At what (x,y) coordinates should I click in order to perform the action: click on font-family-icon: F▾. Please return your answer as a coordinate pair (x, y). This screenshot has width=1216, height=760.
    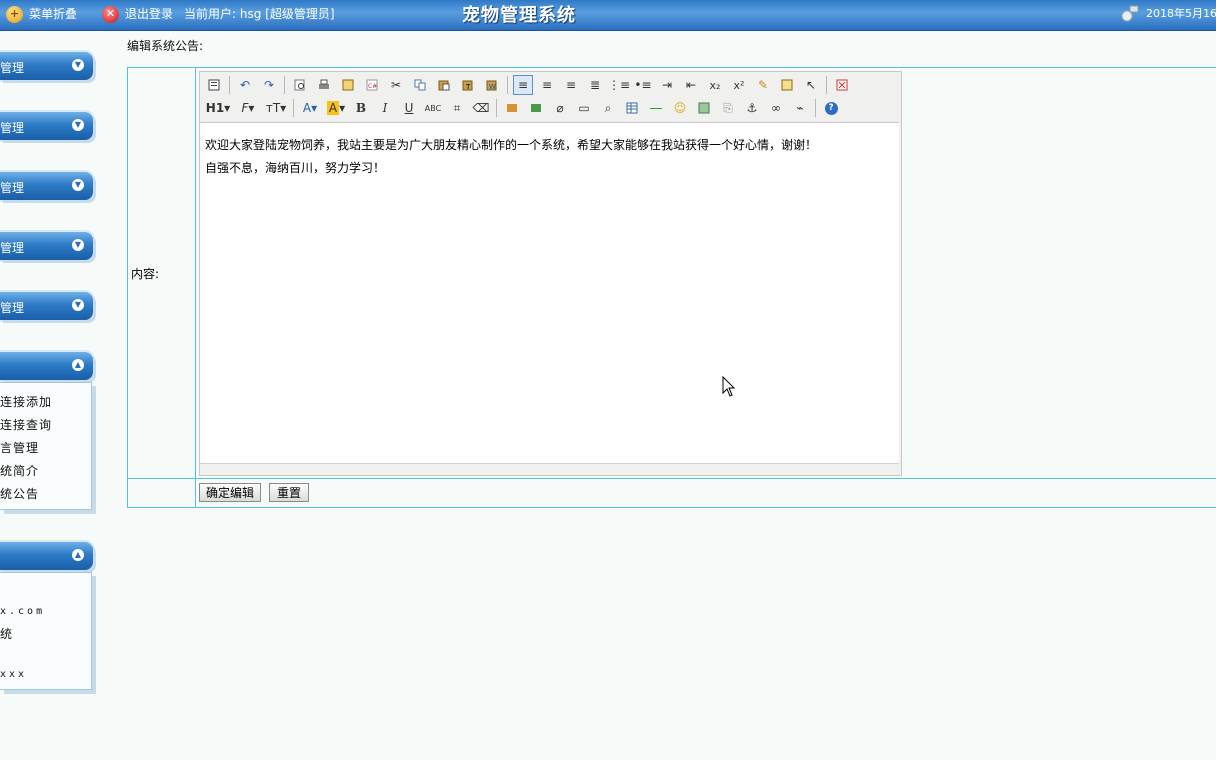
    Looking at the image, I should click on (248, 108).